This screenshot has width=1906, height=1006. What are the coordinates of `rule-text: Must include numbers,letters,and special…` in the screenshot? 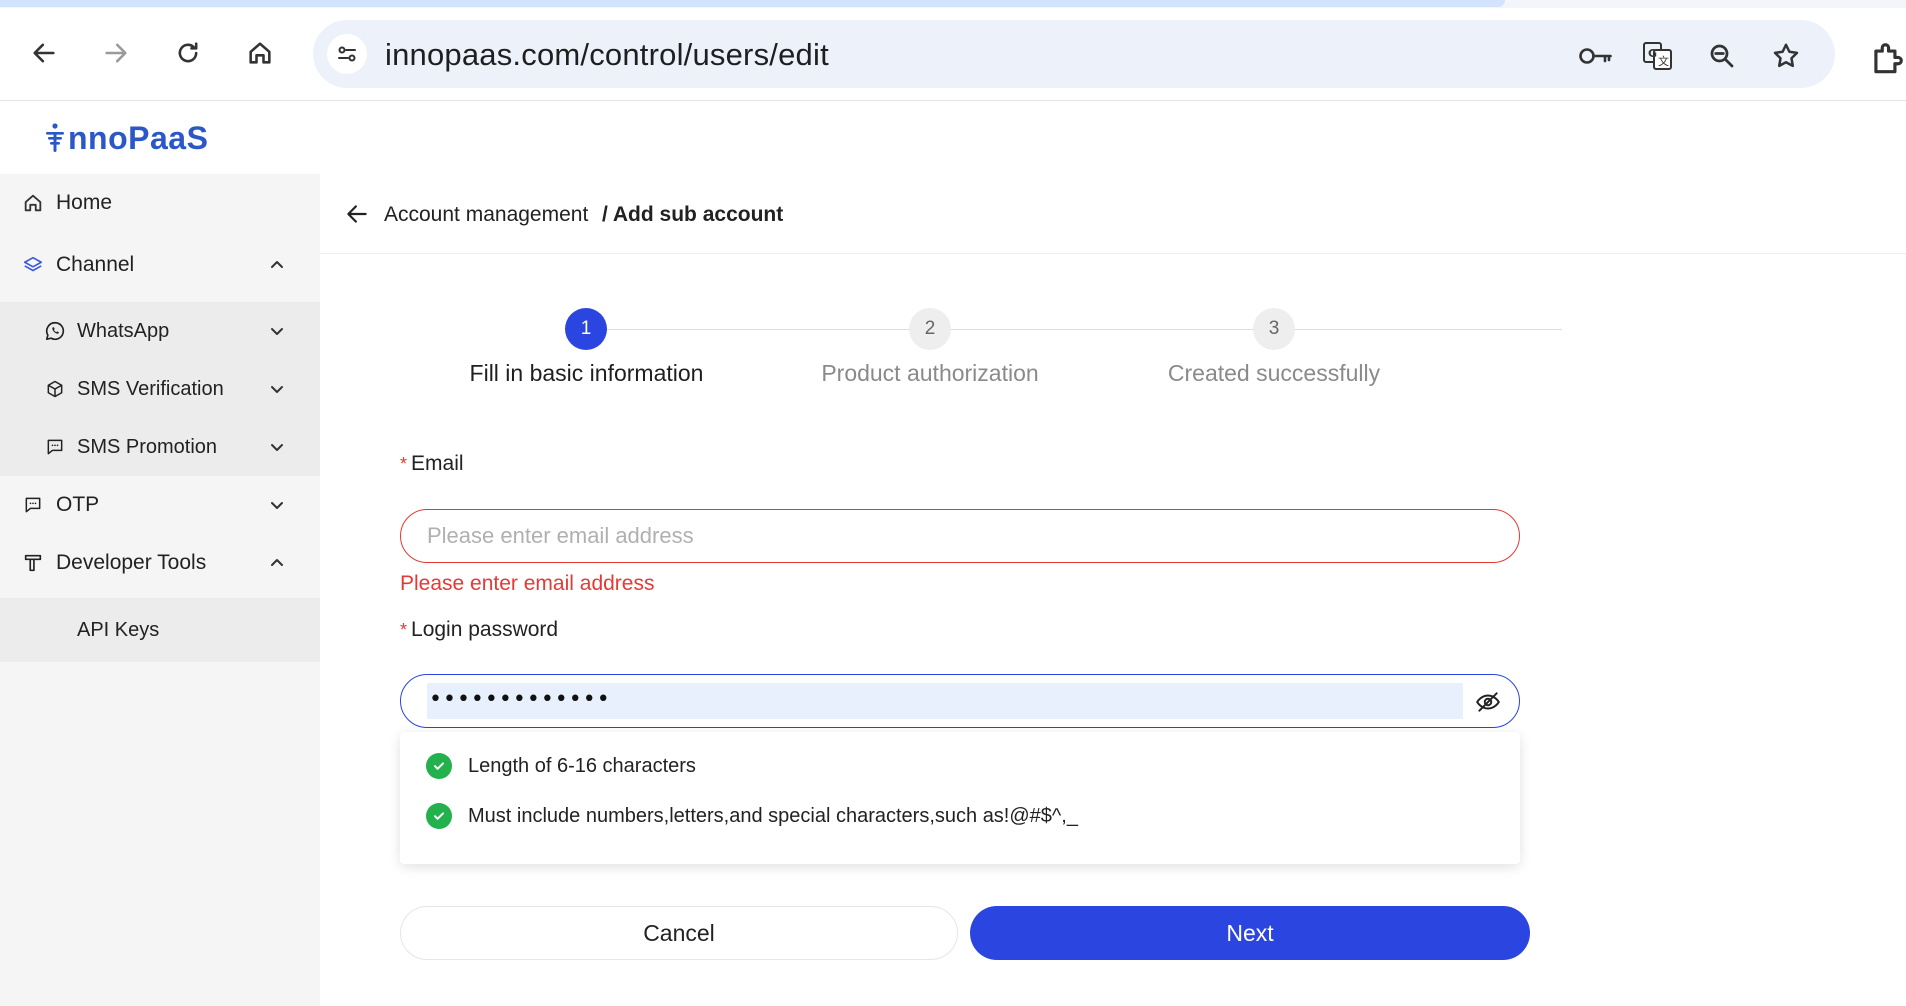 It's located at (773, 815).